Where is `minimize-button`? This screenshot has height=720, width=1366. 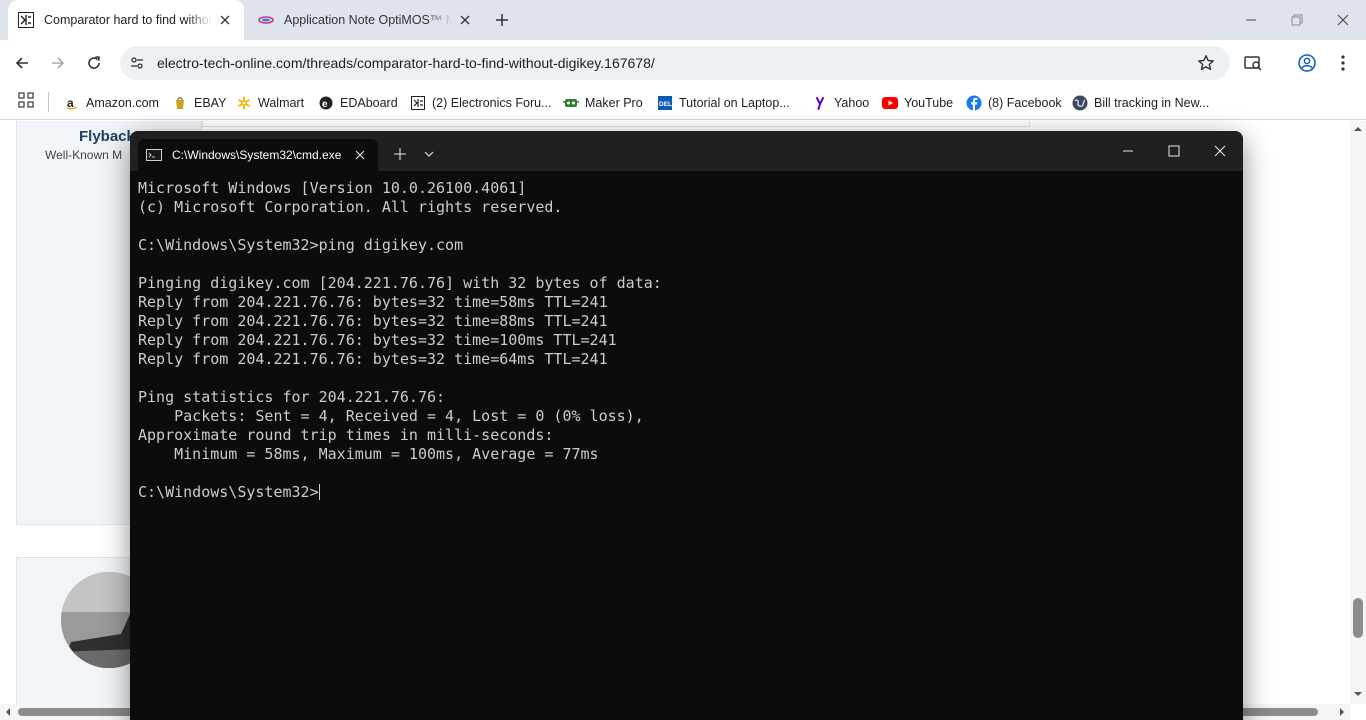 minimize-button is located at coordinates (1251, 20).